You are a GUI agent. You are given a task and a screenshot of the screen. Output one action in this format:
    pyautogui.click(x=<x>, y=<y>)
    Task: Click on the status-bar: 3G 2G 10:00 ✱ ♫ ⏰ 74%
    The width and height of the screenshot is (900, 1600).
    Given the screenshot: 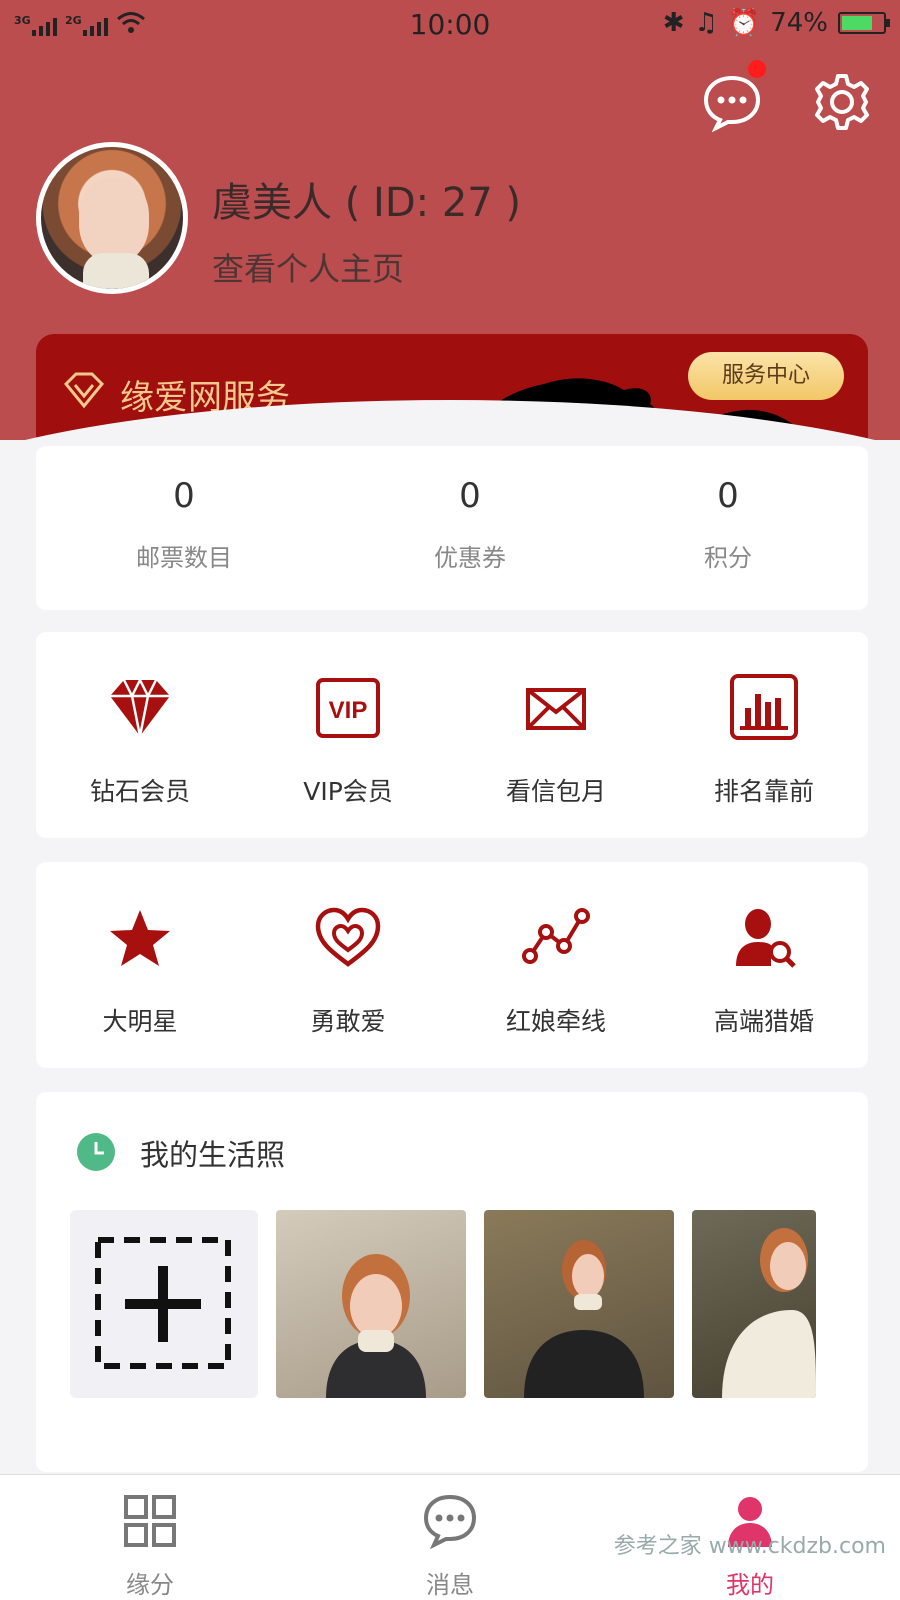 What is the action you would take?
    pyautogui.click(x=450, y=24)
    